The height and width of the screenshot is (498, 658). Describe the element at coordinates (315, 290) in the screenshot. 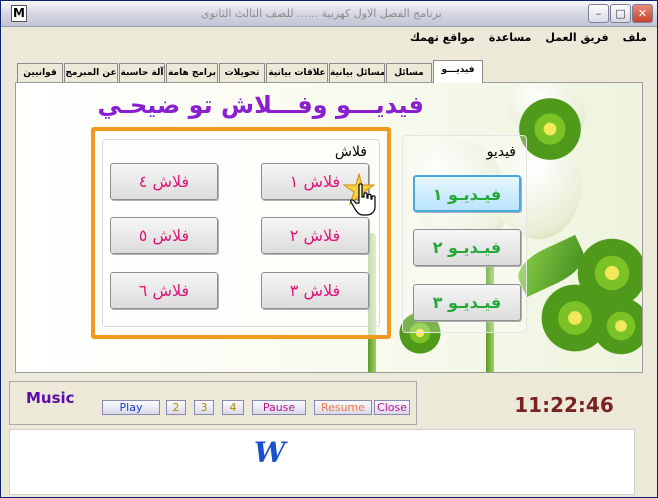

I see `flash-3-button: فلاش ٣` at that location.